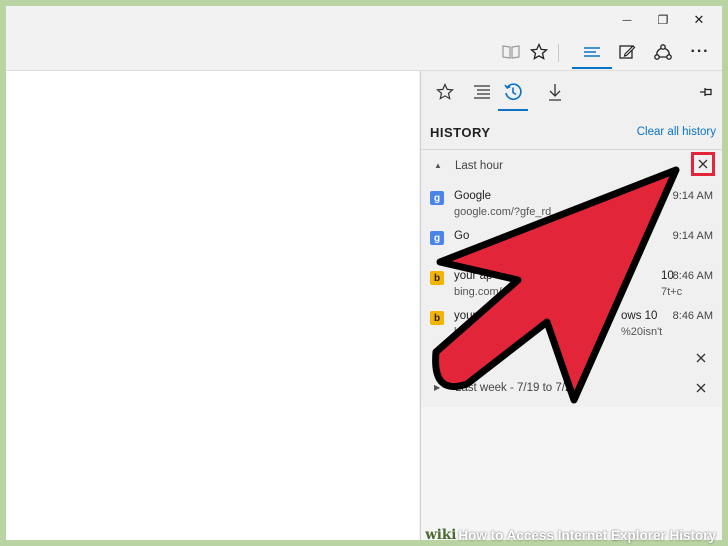  Describe the element at coordinates (639, 316) in the screenshot. I see `history-title-tail: ows 10` at that location.